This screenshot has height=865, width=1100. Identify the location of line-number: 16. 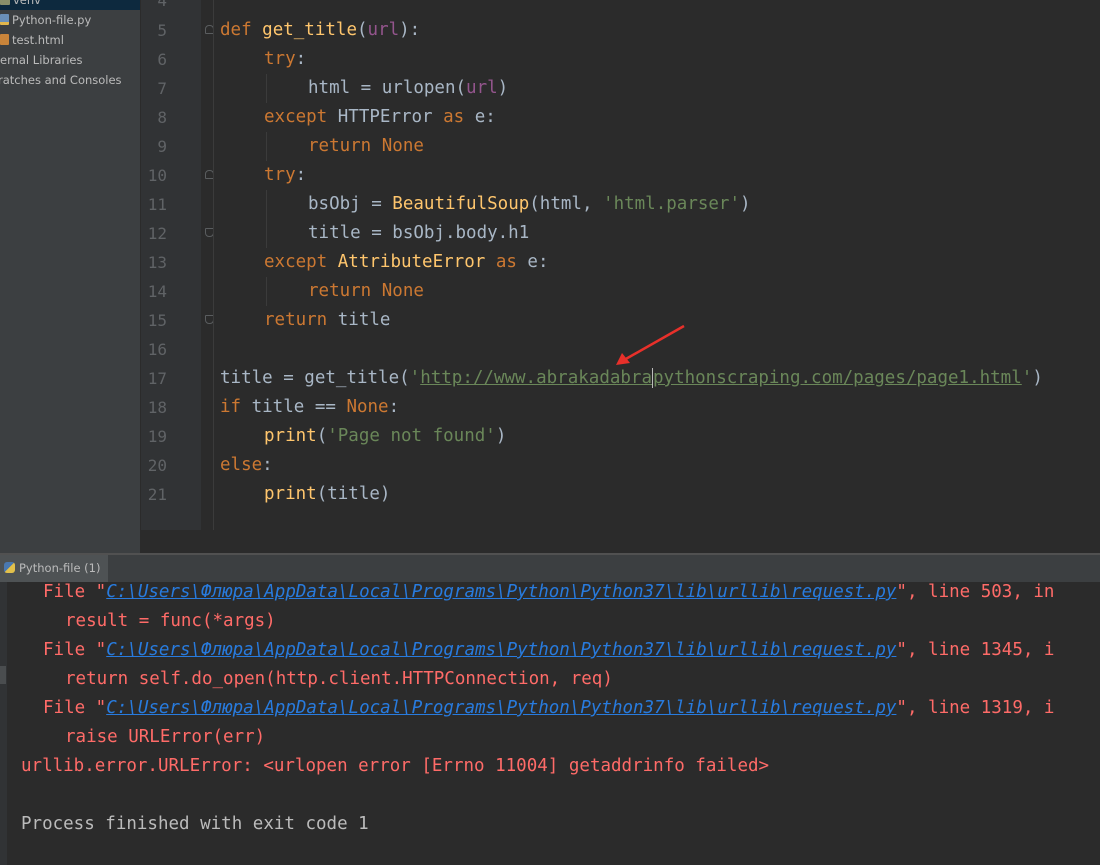
(157, 349).